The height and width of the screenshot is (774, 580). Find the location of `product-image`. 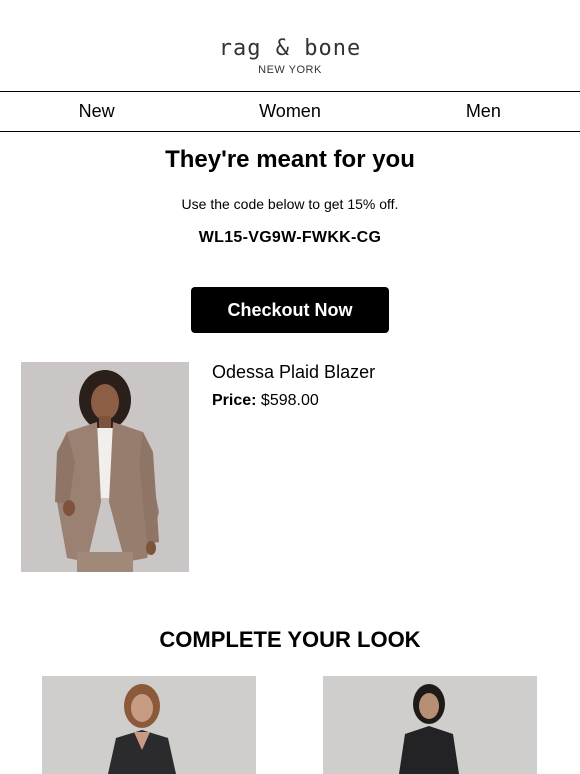

product-image is located at coordinates (105, 467).